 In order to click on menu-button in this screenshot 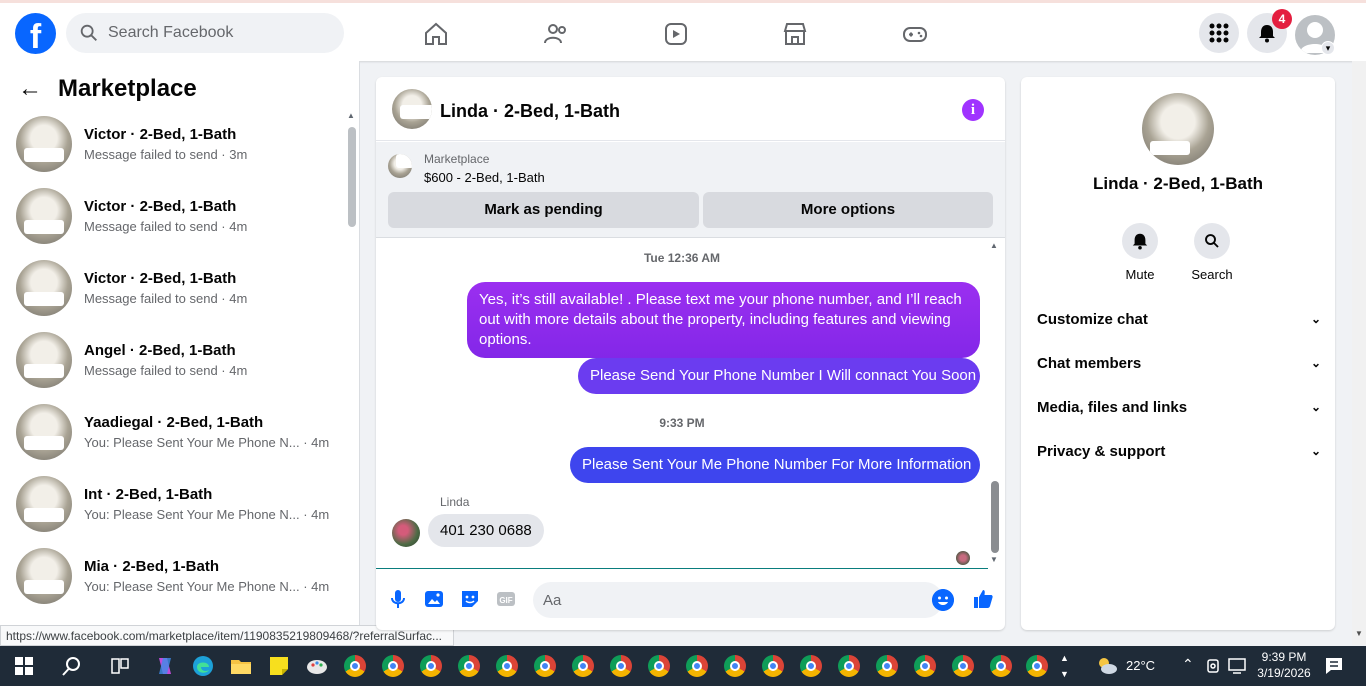, I will do `click(1219, 33)`.